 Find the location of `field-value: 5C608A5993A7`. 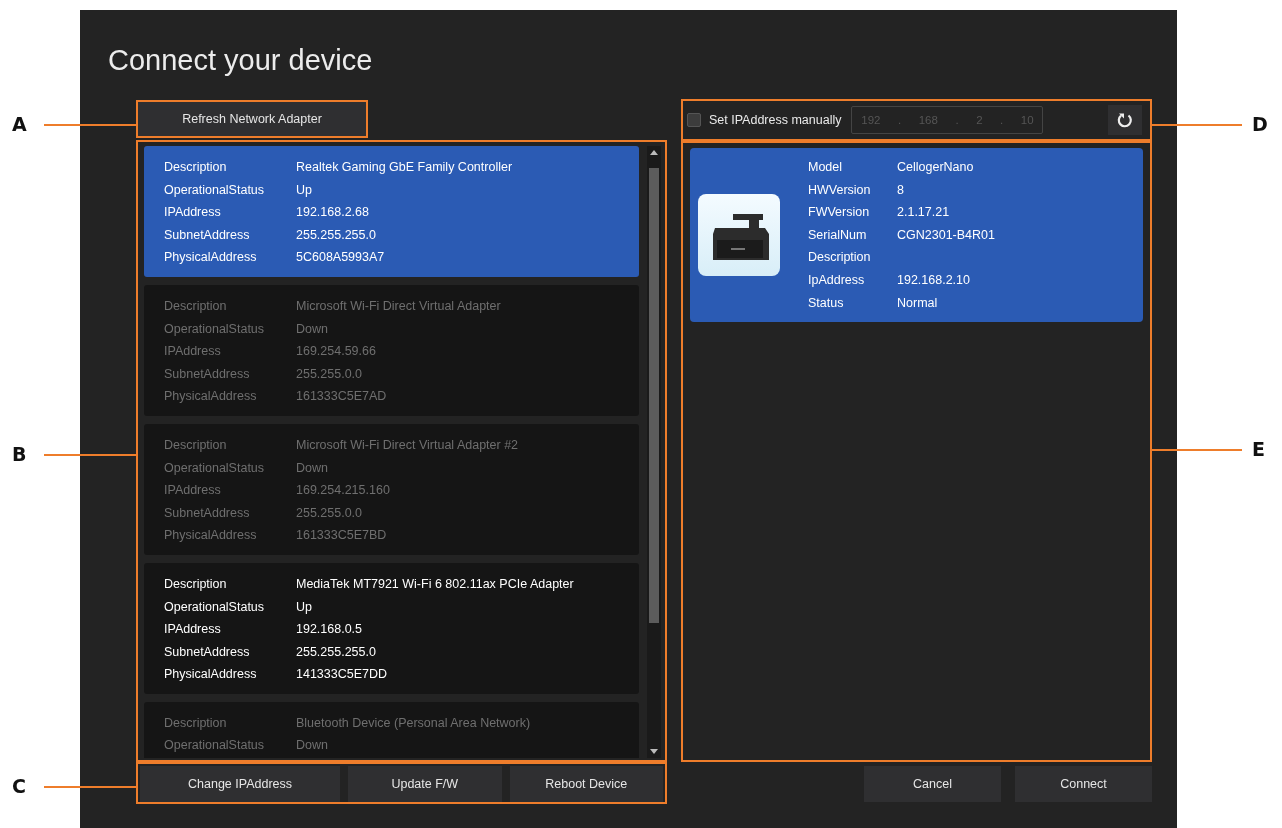

field-value: 5C608A5993A7 is located at coordinates (341, 258).